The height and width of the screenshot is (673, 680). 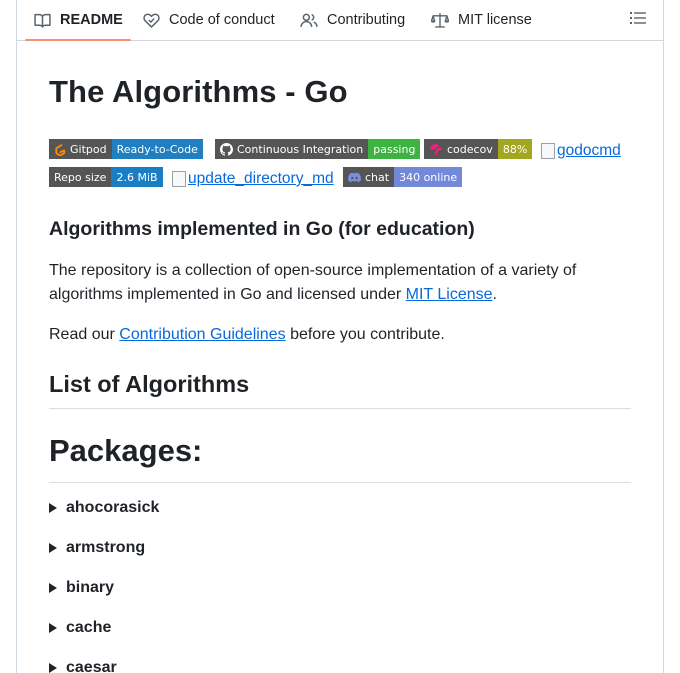 I want to click on gitpod-icon, so click(x=60, y=149).